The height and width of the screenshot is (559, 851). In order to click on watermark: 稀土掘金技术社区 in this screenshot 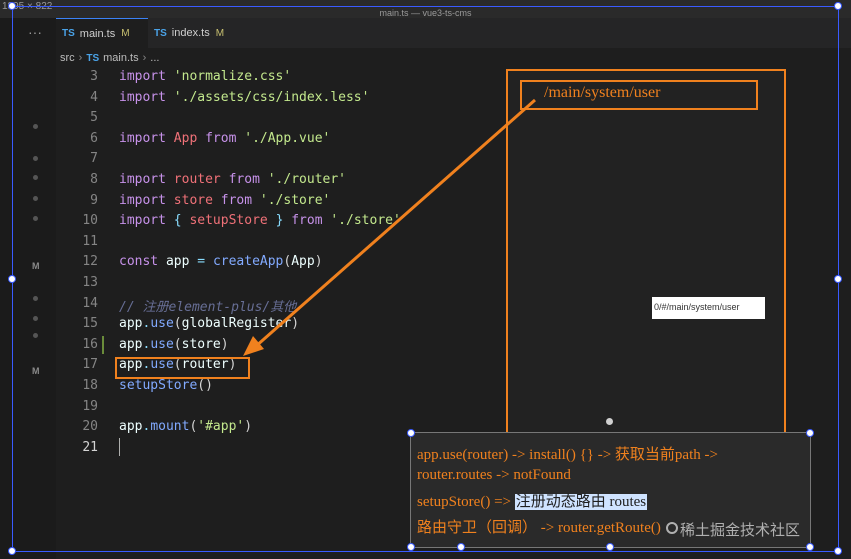, I will do `click(740, 530)`.